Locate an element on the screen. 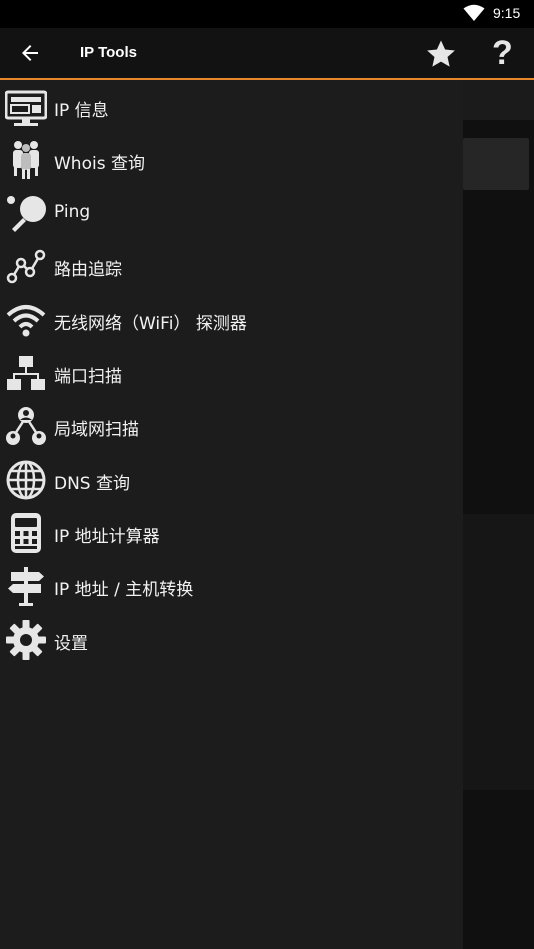 The width and height of the screenshot is (534, 949). drawer-item-port-scan: 端口扫描 is located at coordinates (231, 372).